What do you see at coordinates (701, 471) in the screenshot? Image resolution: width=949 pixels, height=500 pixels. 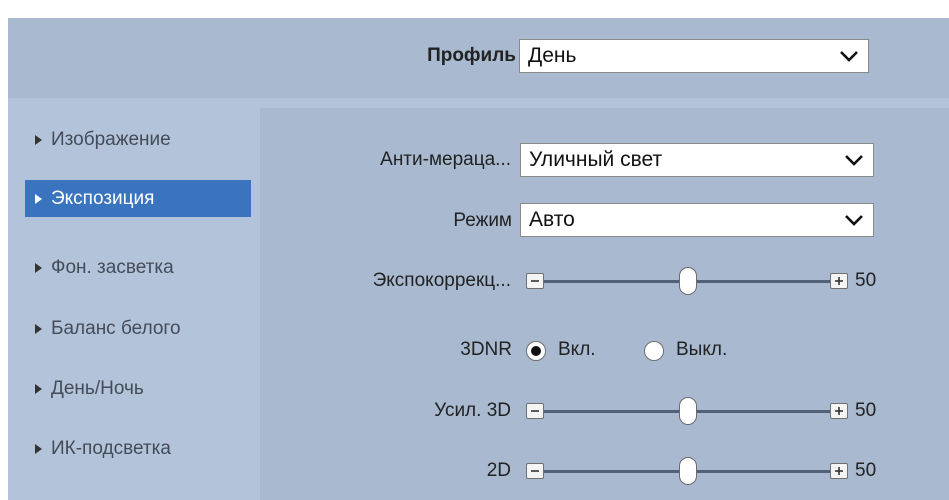 I see `dnr-2d-slider: 50` at bounding box center [701, 471].